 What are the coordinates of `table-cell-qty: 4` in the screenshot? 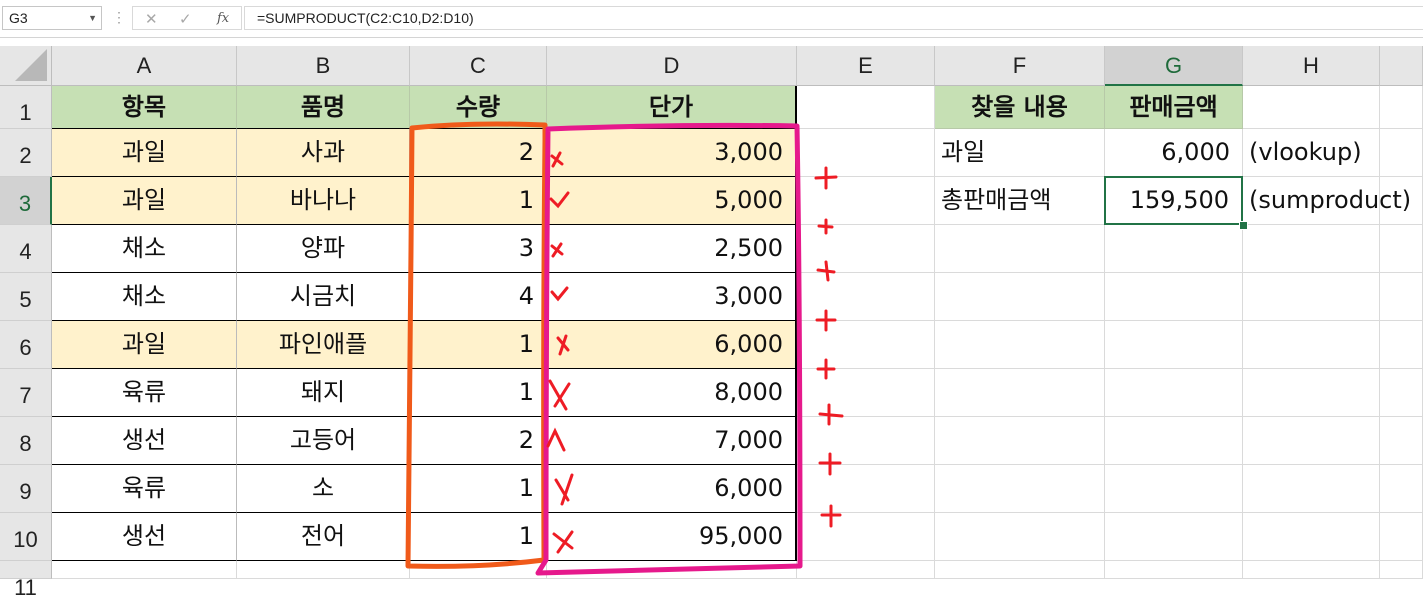 It's located at (478, 297).